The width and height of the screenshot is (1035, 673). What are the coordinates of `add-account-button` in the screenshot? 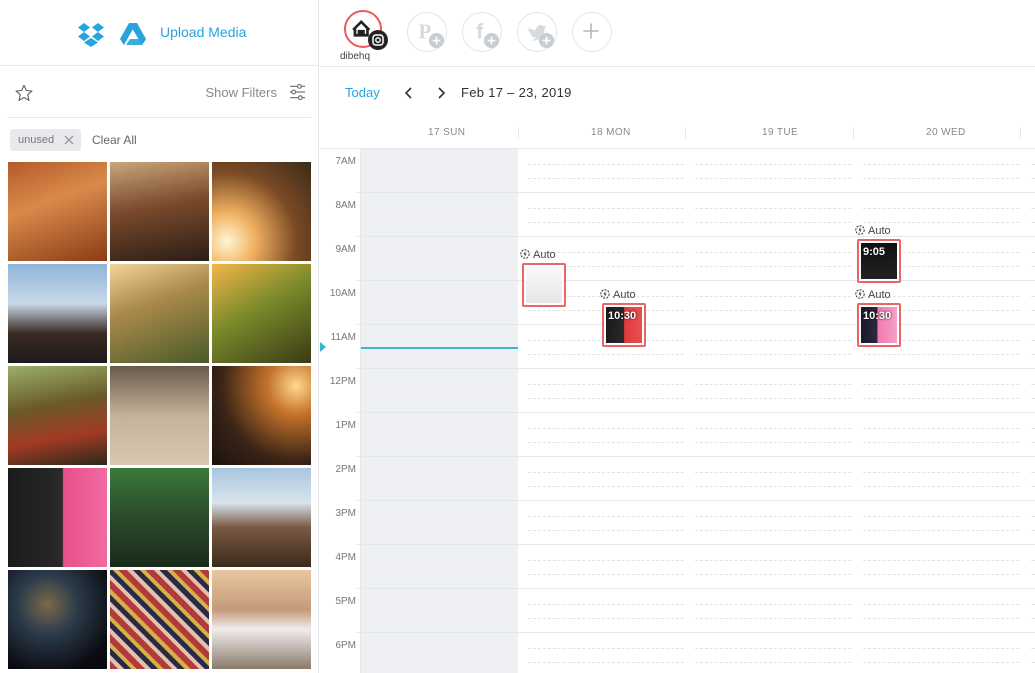 It's located at (592, 32).